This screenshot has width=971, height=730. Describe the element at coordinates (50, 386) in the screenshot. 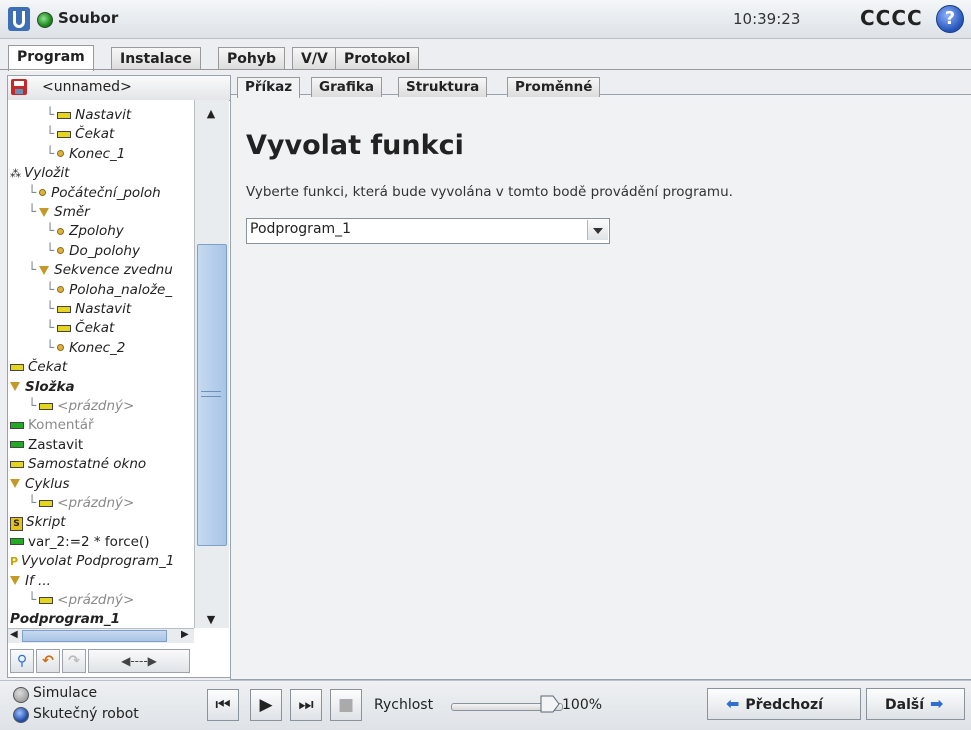

I see `tree-node-label: Složka` at that location.